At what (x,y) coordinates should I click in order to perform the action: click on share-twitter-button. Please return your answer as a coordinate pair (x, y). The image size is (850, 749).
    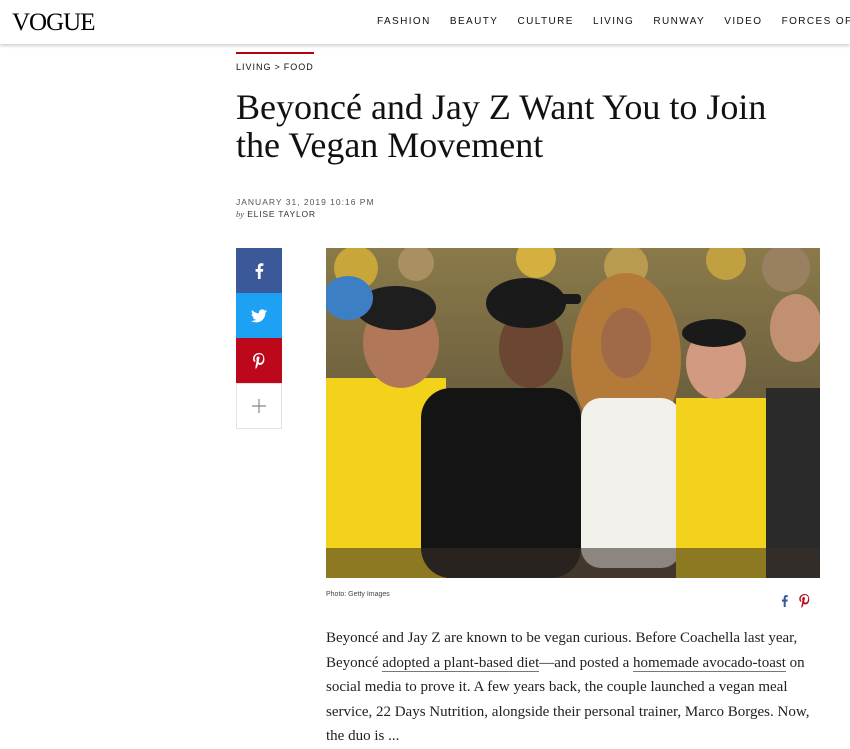
    Looking at the image, I should click on (259, 315).